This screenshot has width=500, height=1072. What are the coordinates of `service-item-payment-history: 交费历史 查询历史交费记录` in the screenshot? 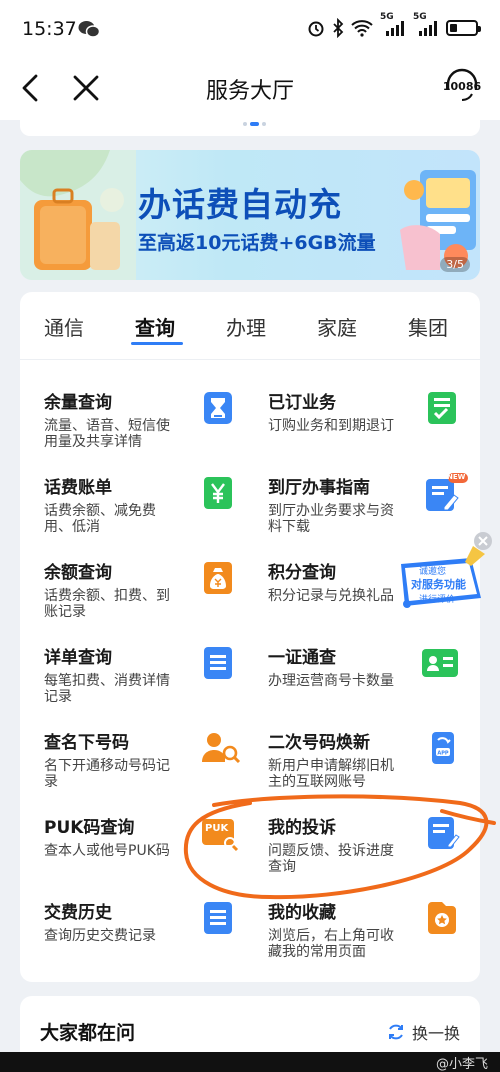 It's located at (154, 940).